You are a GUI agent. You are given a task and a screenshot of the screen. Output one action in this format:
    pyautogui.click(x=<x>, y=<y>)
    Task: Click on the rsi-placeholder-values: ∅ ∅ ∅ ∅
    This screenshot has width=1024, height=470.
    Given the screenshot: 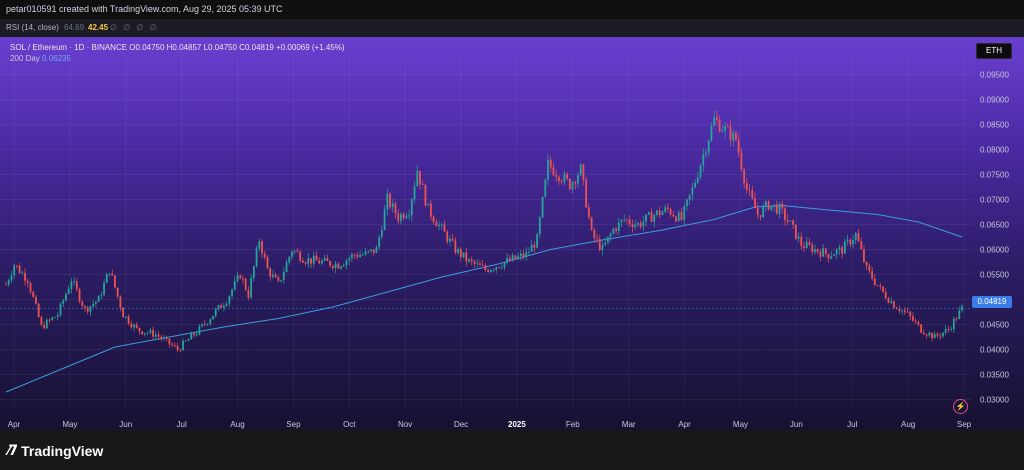 What is the action you would take?
    pyautogui.click(x=134, y=27)
    